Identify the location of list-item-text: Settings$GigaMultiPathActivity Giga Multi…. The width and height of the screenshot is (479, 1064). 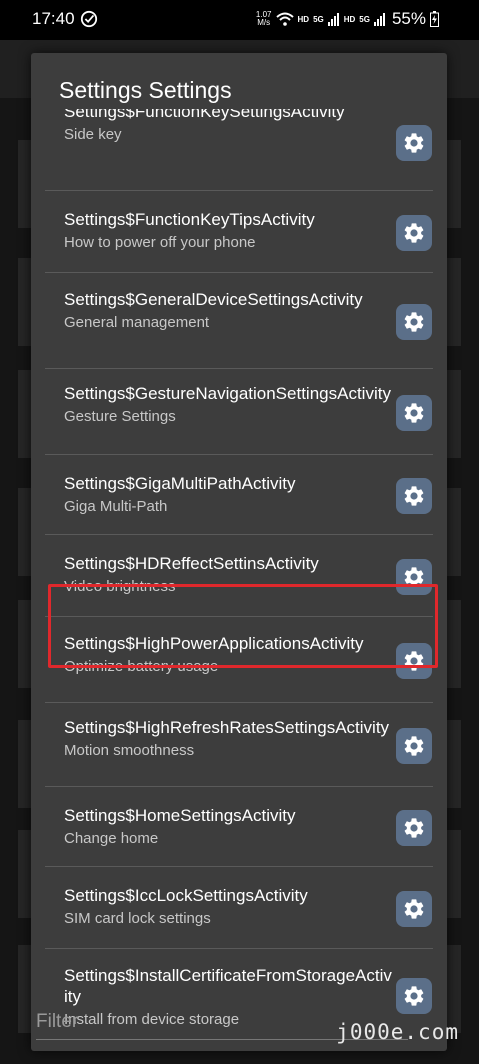
(228, 495).